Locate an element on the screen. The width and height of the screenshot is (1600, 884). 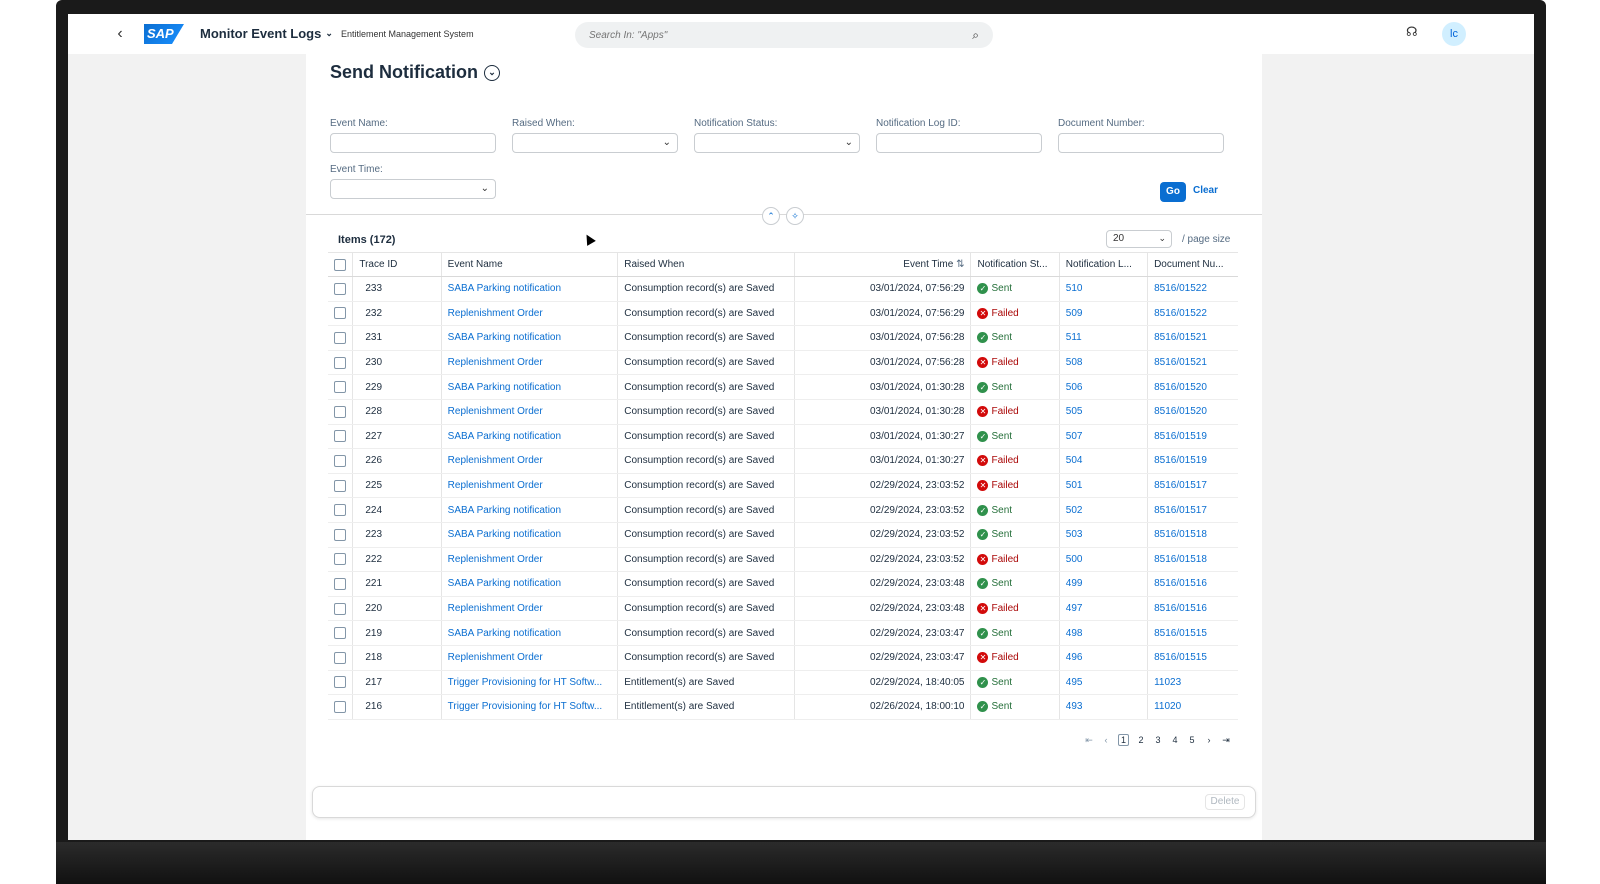
notification-log-link: 510 is located at coordinates (1103, 289).